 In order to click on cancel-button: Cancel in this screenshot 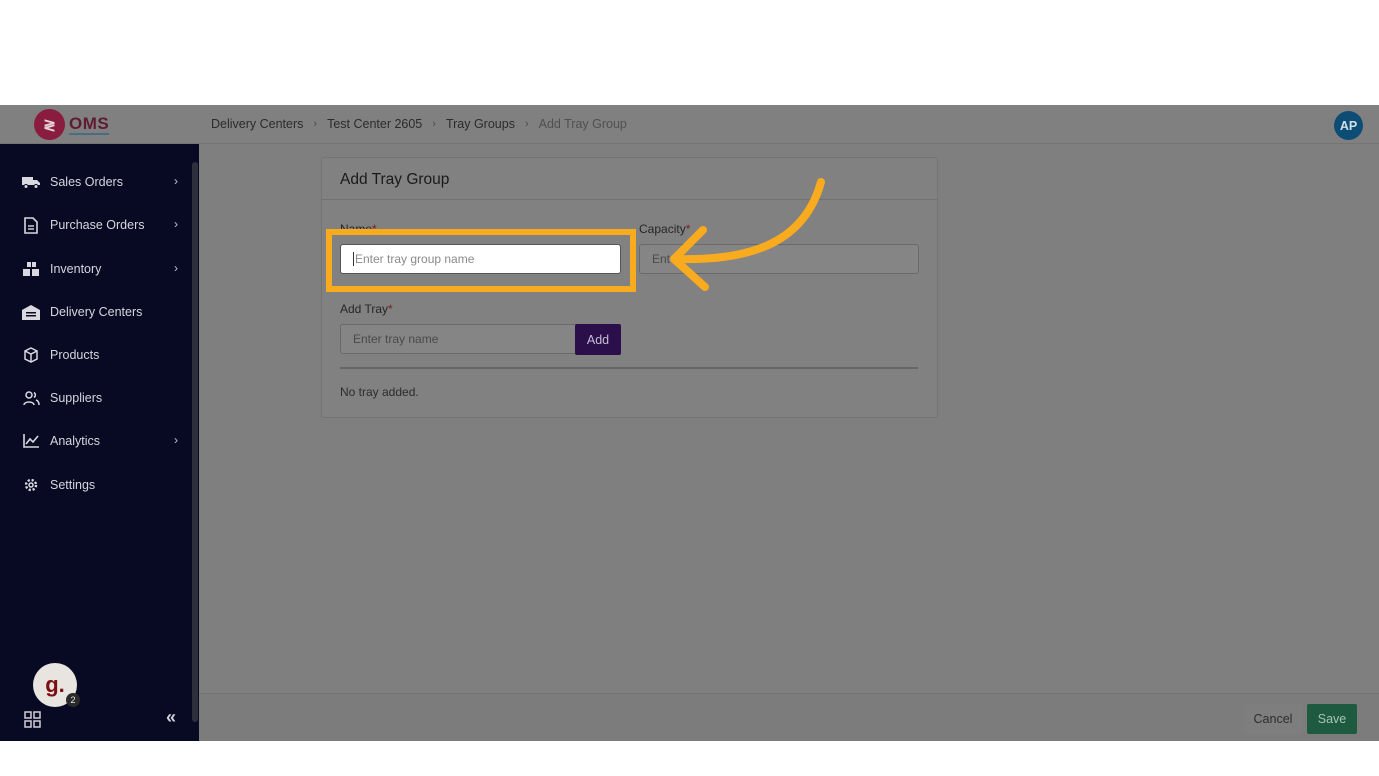, I will do `click(1273, 719)`.